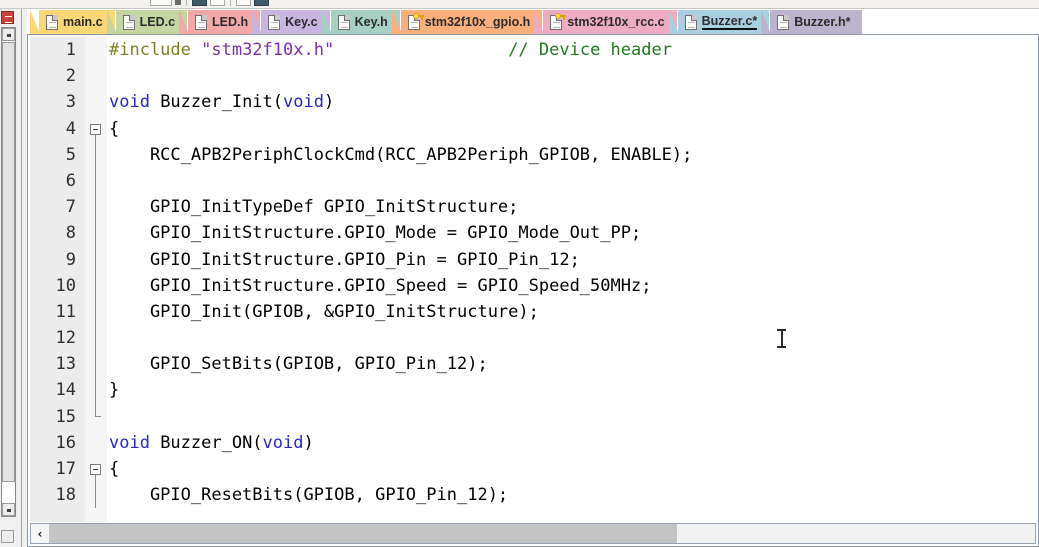 The image size is (1039, 547). I want to click on code-text: GPIO_InitTypeDef GPIO_InitStructure;, so click(313, 207).